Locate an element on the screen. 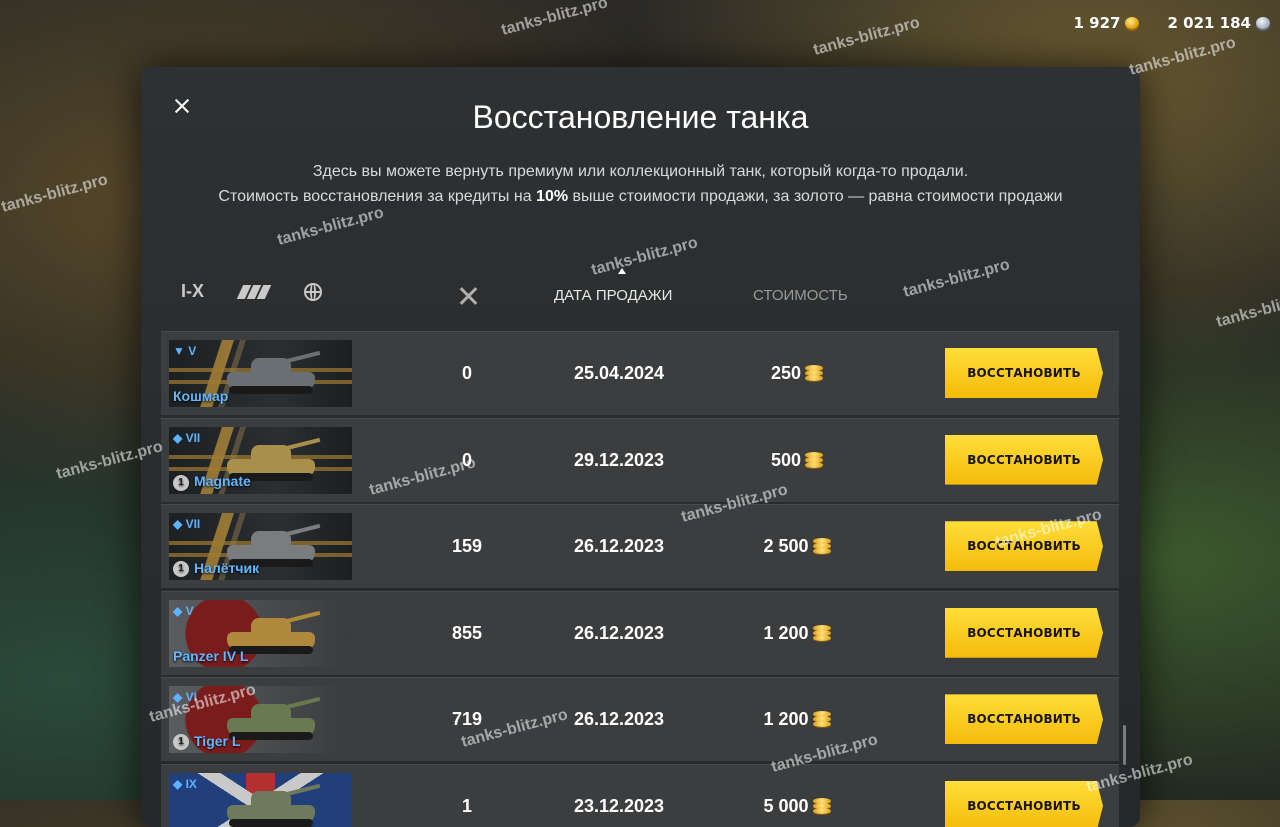 This screenshot has width=1280, height=827. cost-value: 5 000 is located at coordinates (786, 805).